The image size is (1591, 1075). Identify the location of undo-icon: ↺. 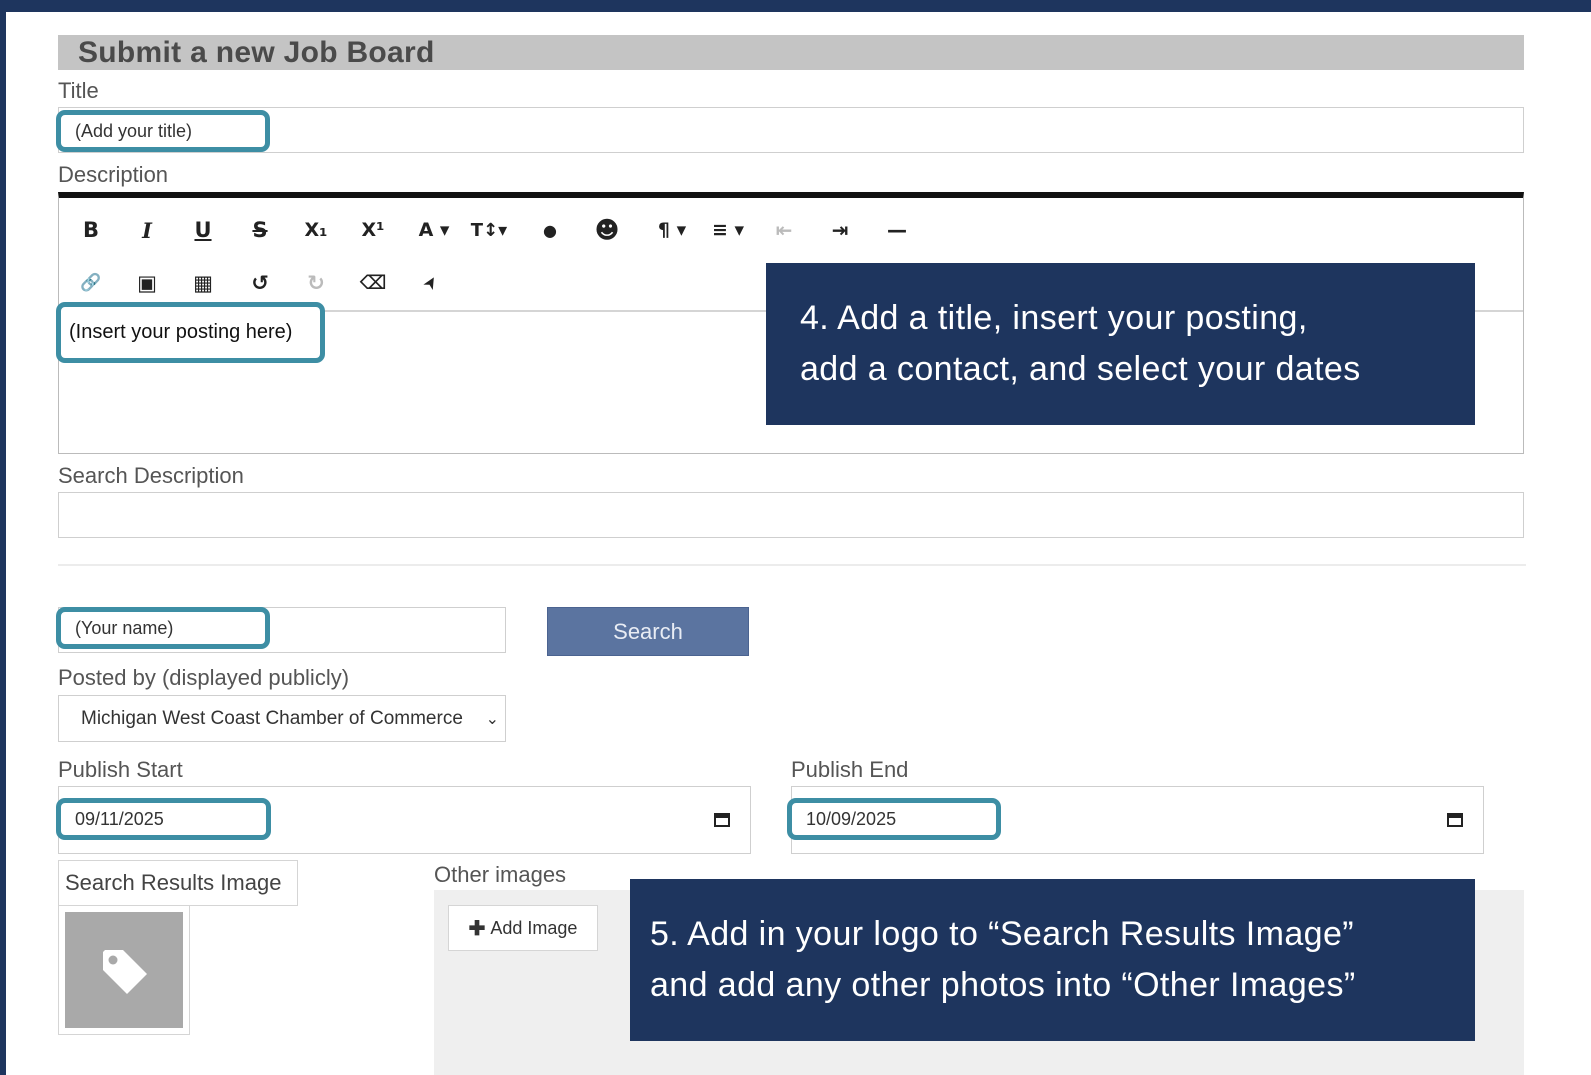
(260, 283).